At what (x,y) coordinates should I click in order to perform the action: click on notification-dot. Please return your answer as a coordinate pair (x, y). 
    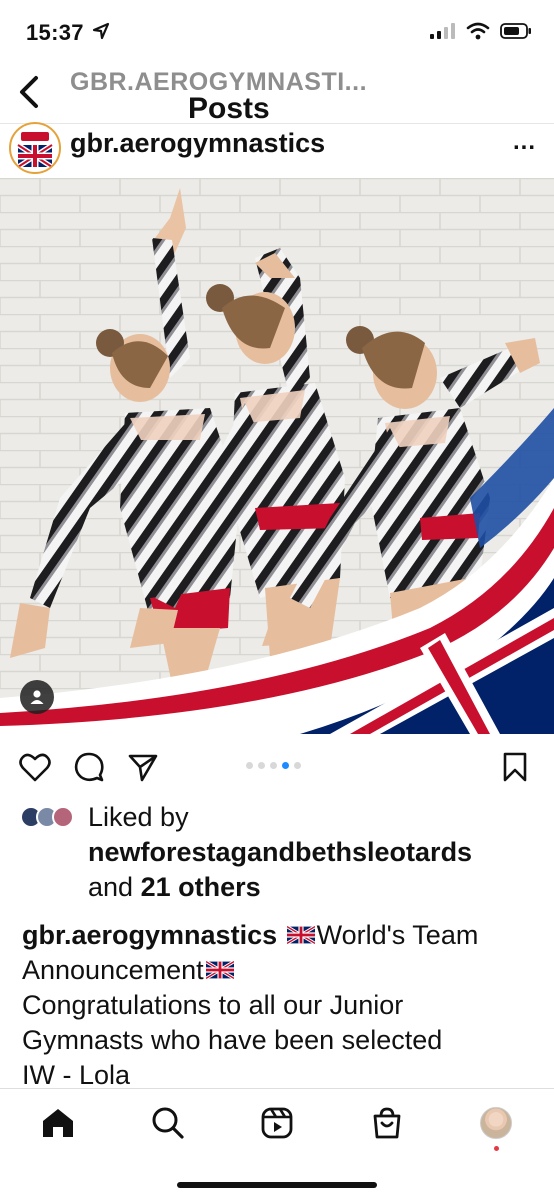
    Looking at the image, I should click on (496, 1148).